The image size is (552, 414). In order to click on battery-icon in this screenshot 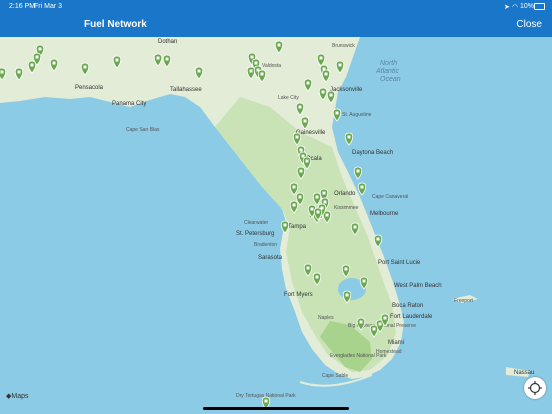, I will do `click(539, 6)`.